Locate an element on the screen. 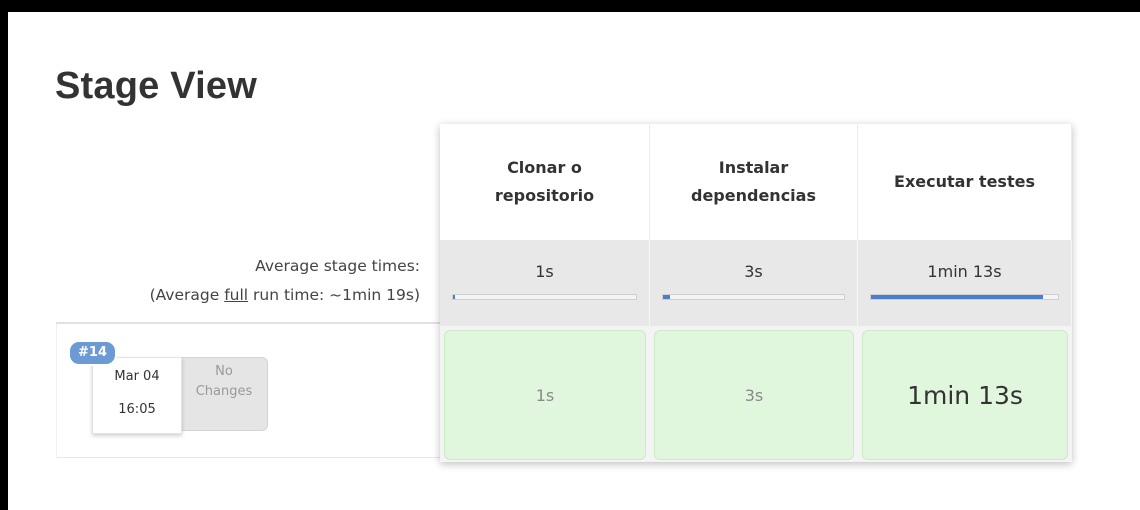  stage-average: 1s is located at coordinates (545, 283).